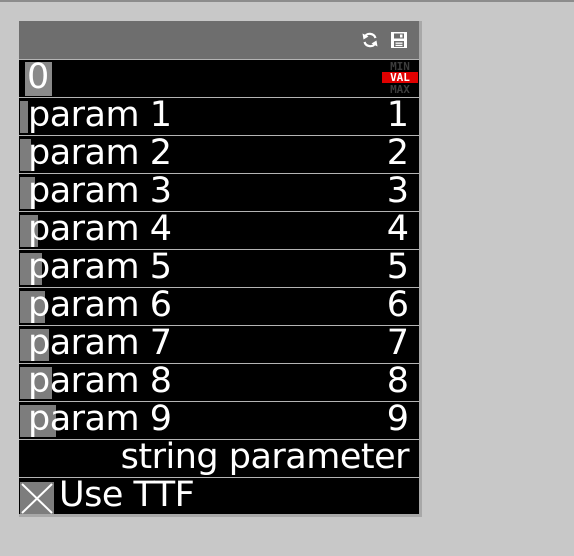  Describe the element at coordinates (219, 154) in the screenshot. I see `param-slider-2: param 2 2` at that location.